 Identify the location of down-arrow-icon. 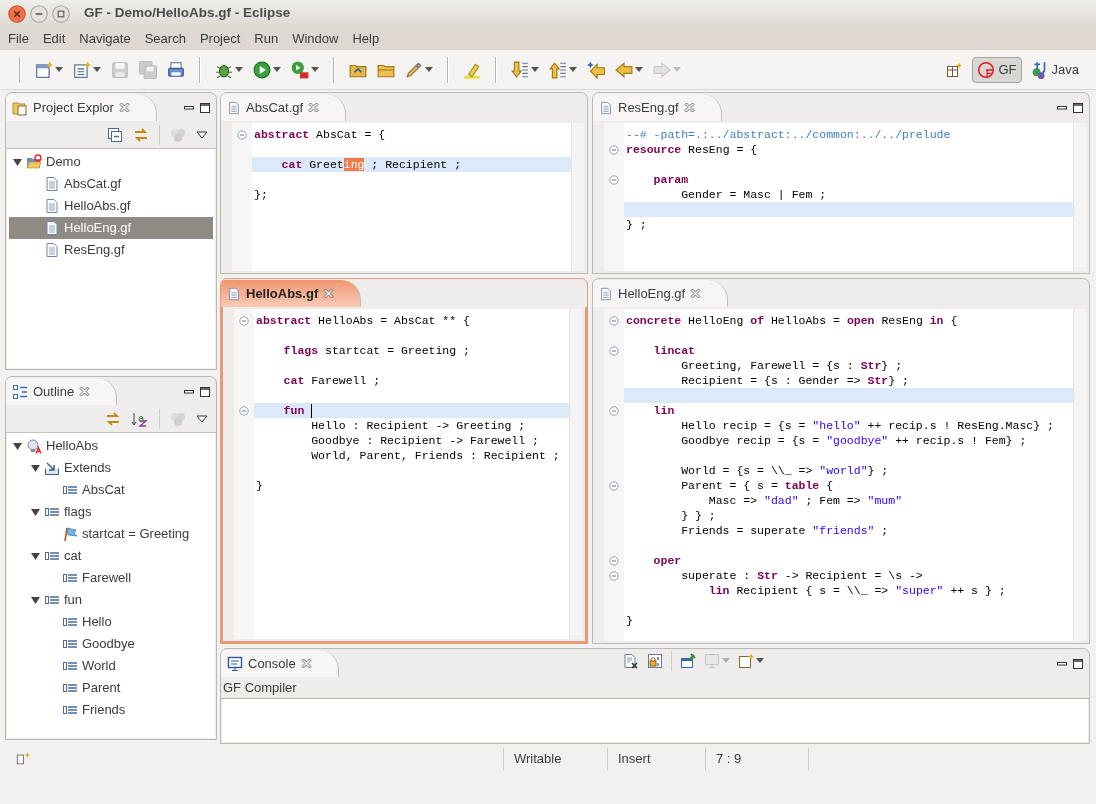
(520, 69).